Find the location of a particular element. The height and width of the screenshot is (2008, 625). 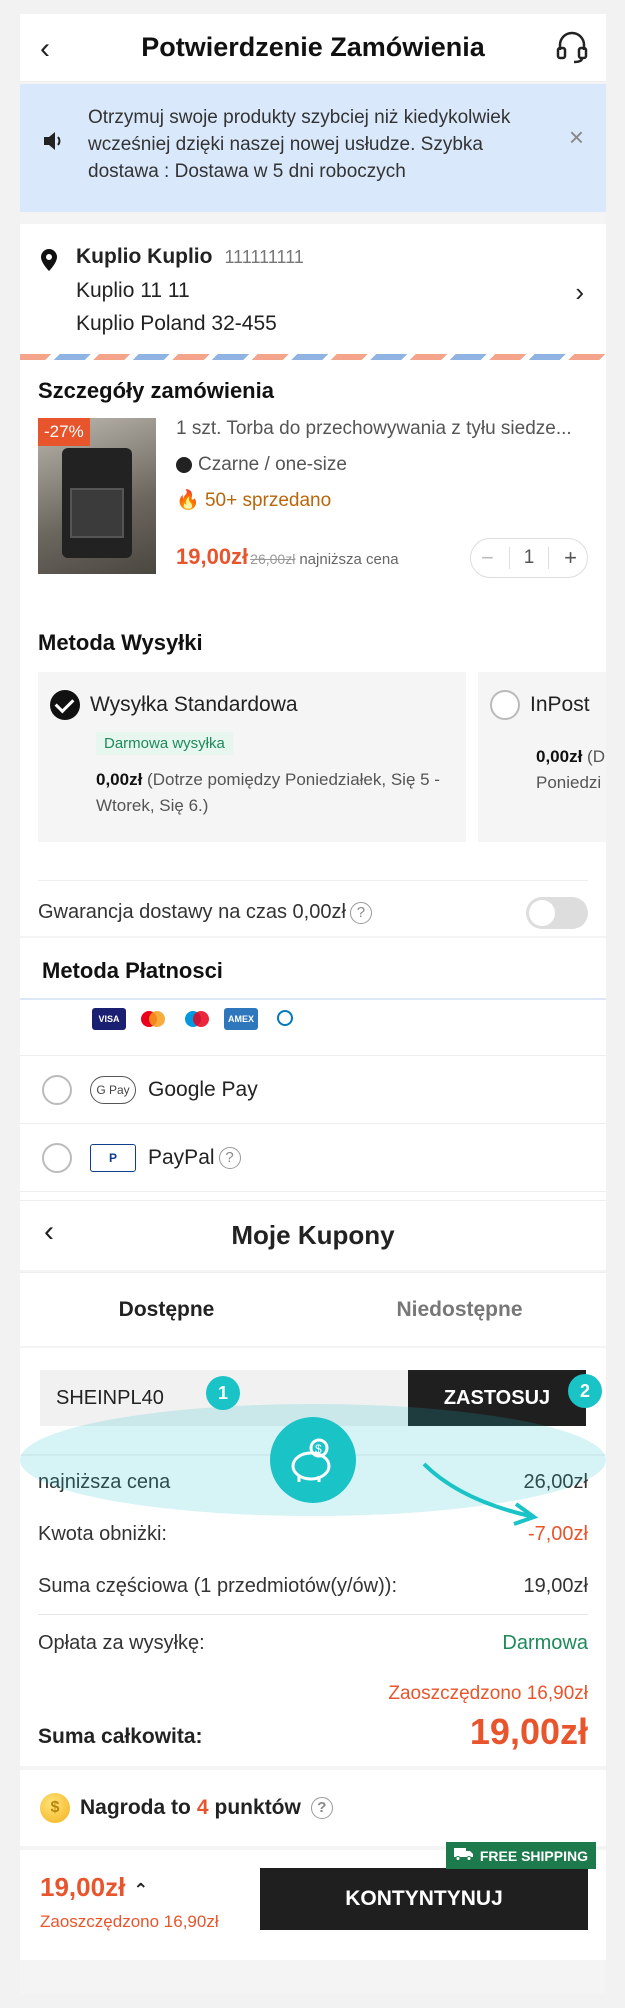

shipping-method-title: Metoda Wysyłki is located at coordinates (120, 642).